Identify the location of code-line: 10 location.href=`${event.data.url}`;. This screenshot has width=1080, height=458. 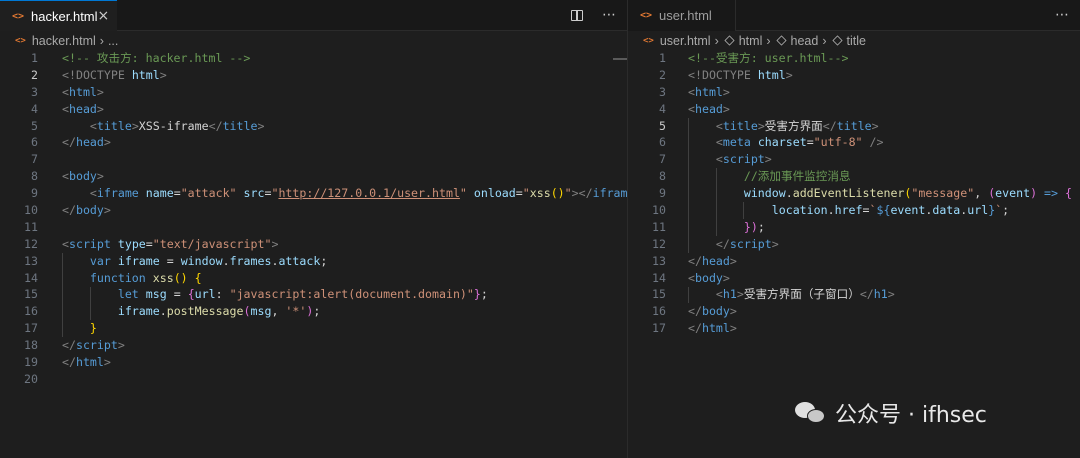
(854, 210).